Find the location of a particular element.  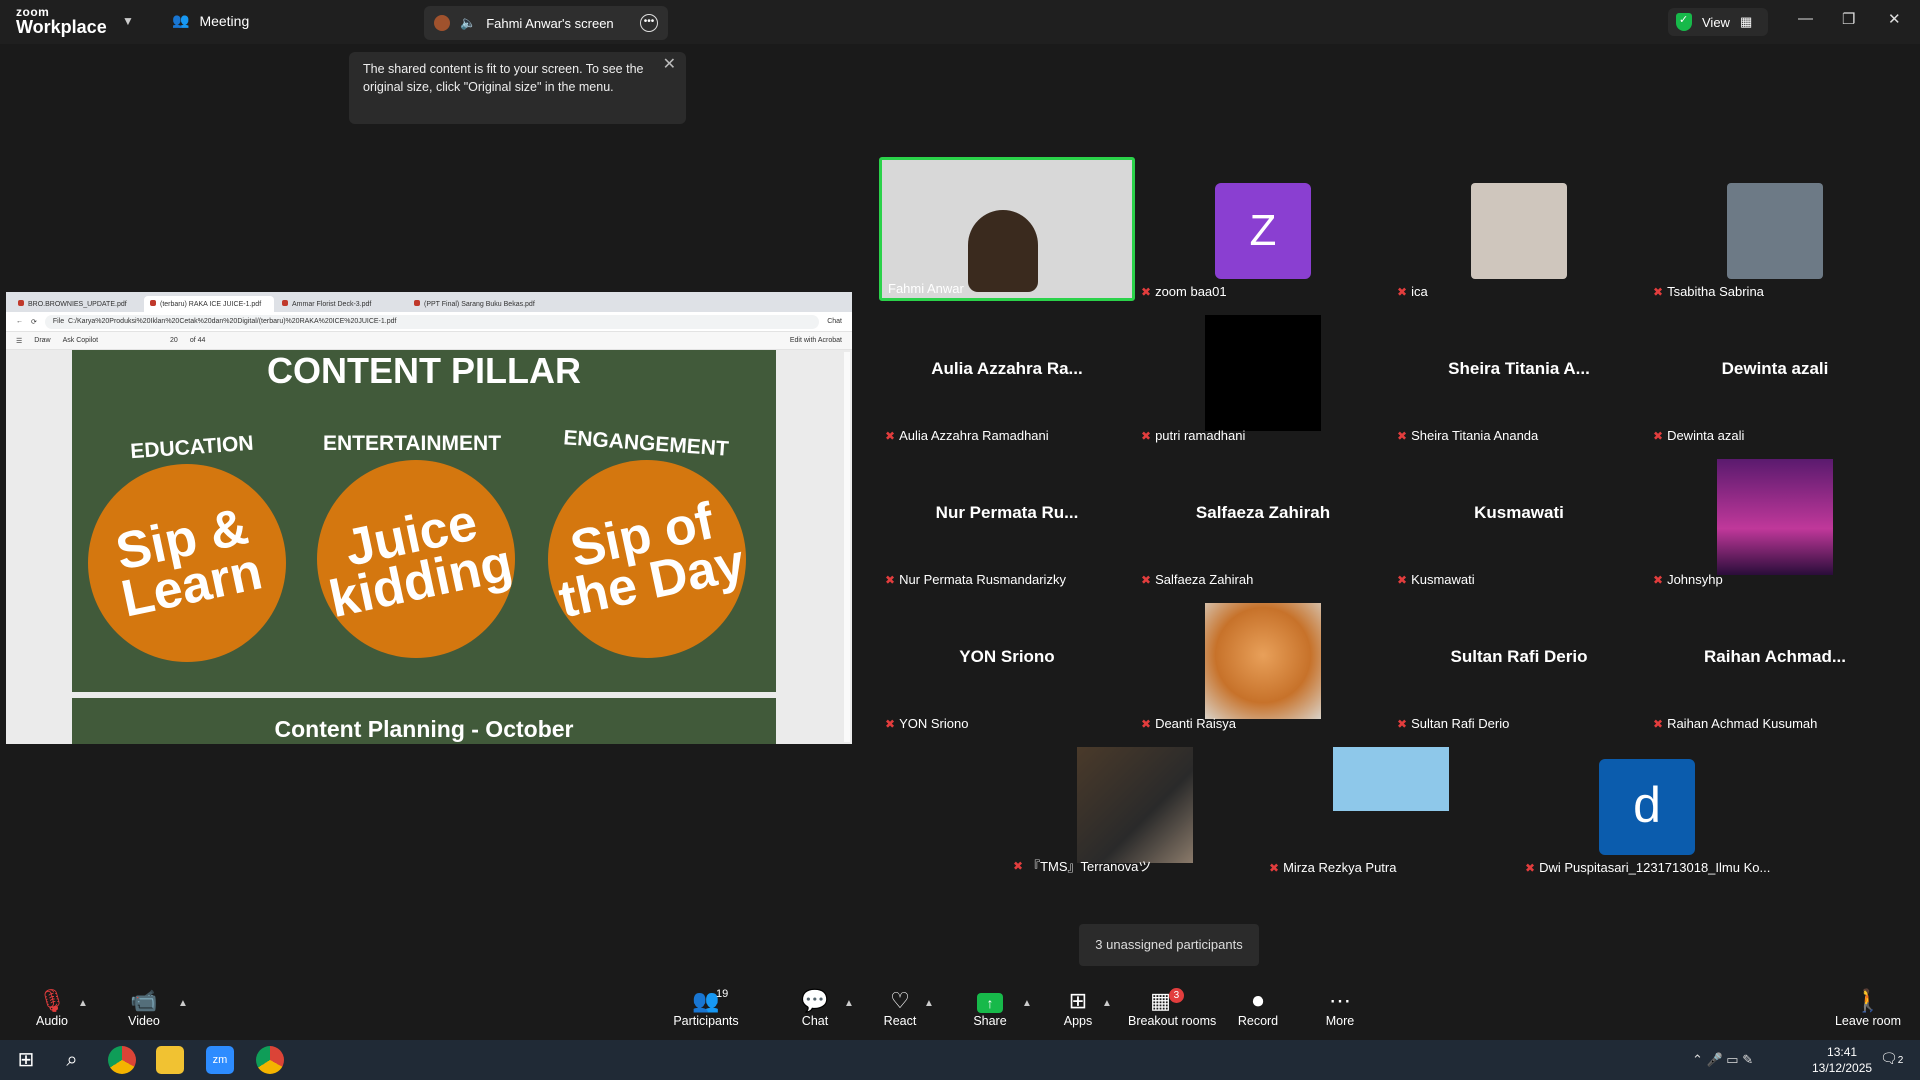

participant-tile: ✖ Deanti Raisya is located at coordinates (1263, 661).